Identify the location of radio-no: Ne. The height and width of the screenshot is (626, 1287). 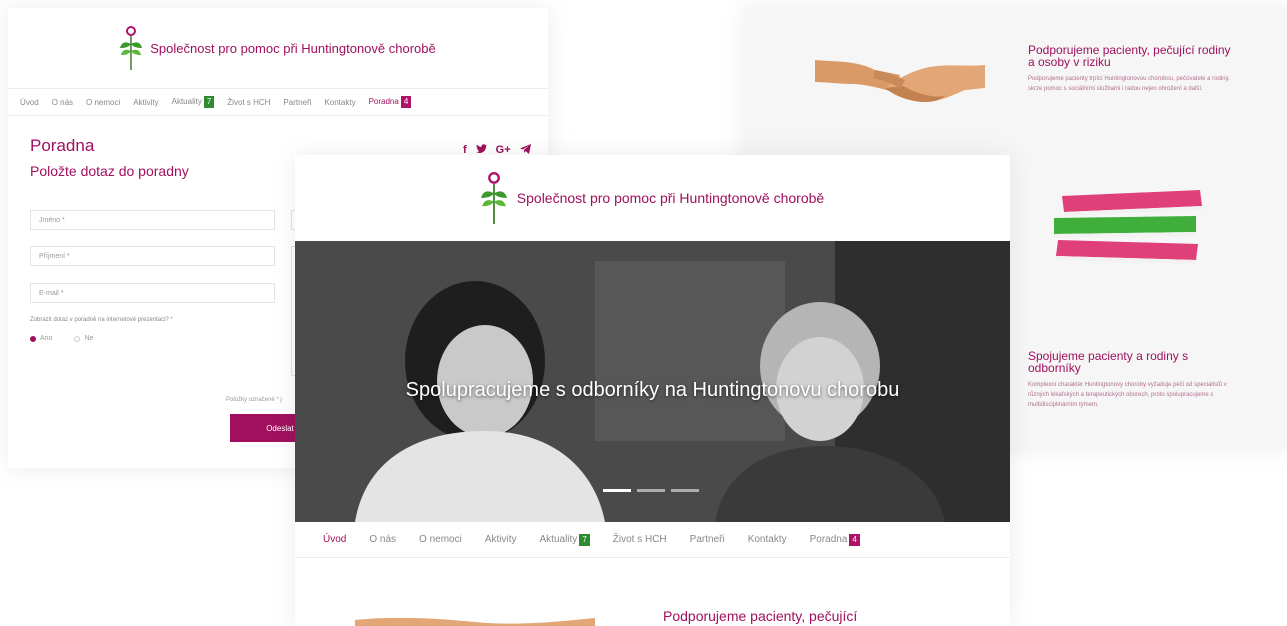
(83, 338).